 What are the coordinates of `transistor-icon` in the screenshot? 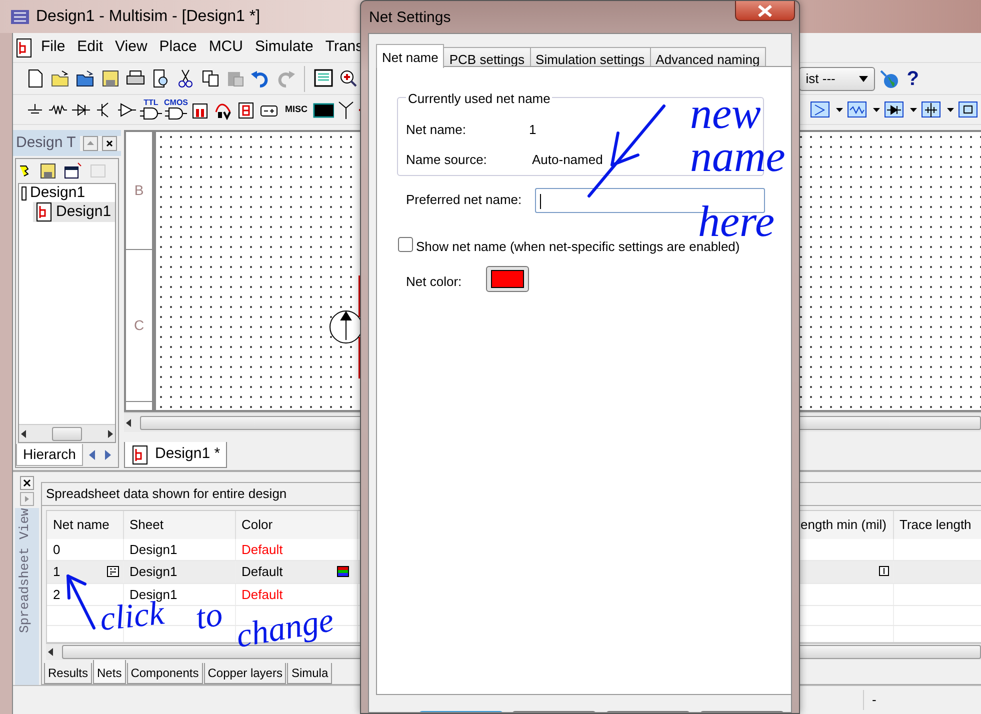 It's located at (931, 109).